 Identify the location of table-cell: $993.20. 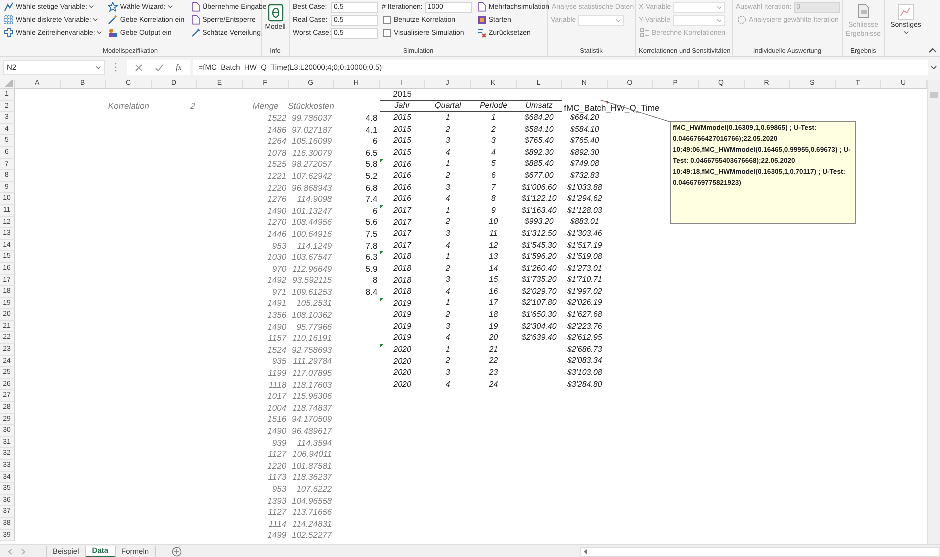
(539, 222).